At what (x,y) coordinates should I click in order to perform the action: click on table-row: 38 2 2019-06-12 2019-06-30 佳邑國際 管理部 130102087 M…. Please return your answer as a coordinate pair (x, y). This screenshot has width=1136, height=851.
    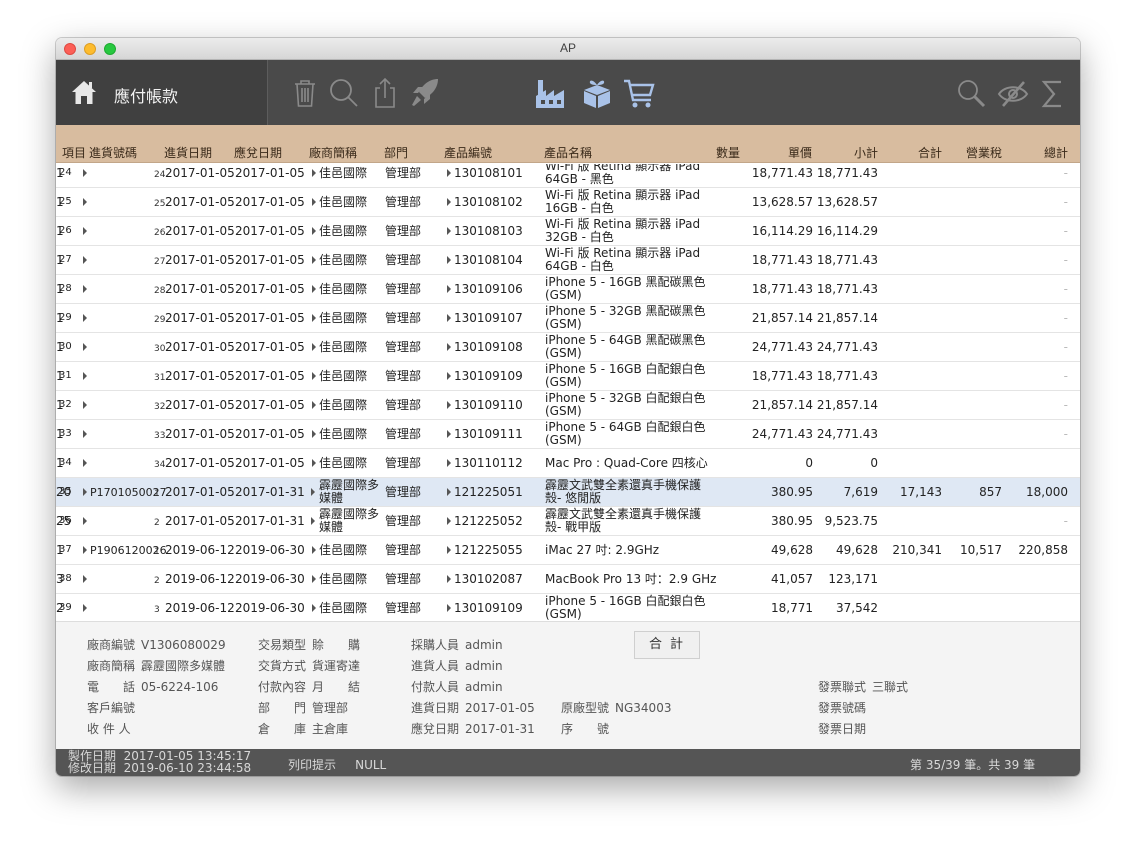
    Looking at the image, I should click on (568, 579).